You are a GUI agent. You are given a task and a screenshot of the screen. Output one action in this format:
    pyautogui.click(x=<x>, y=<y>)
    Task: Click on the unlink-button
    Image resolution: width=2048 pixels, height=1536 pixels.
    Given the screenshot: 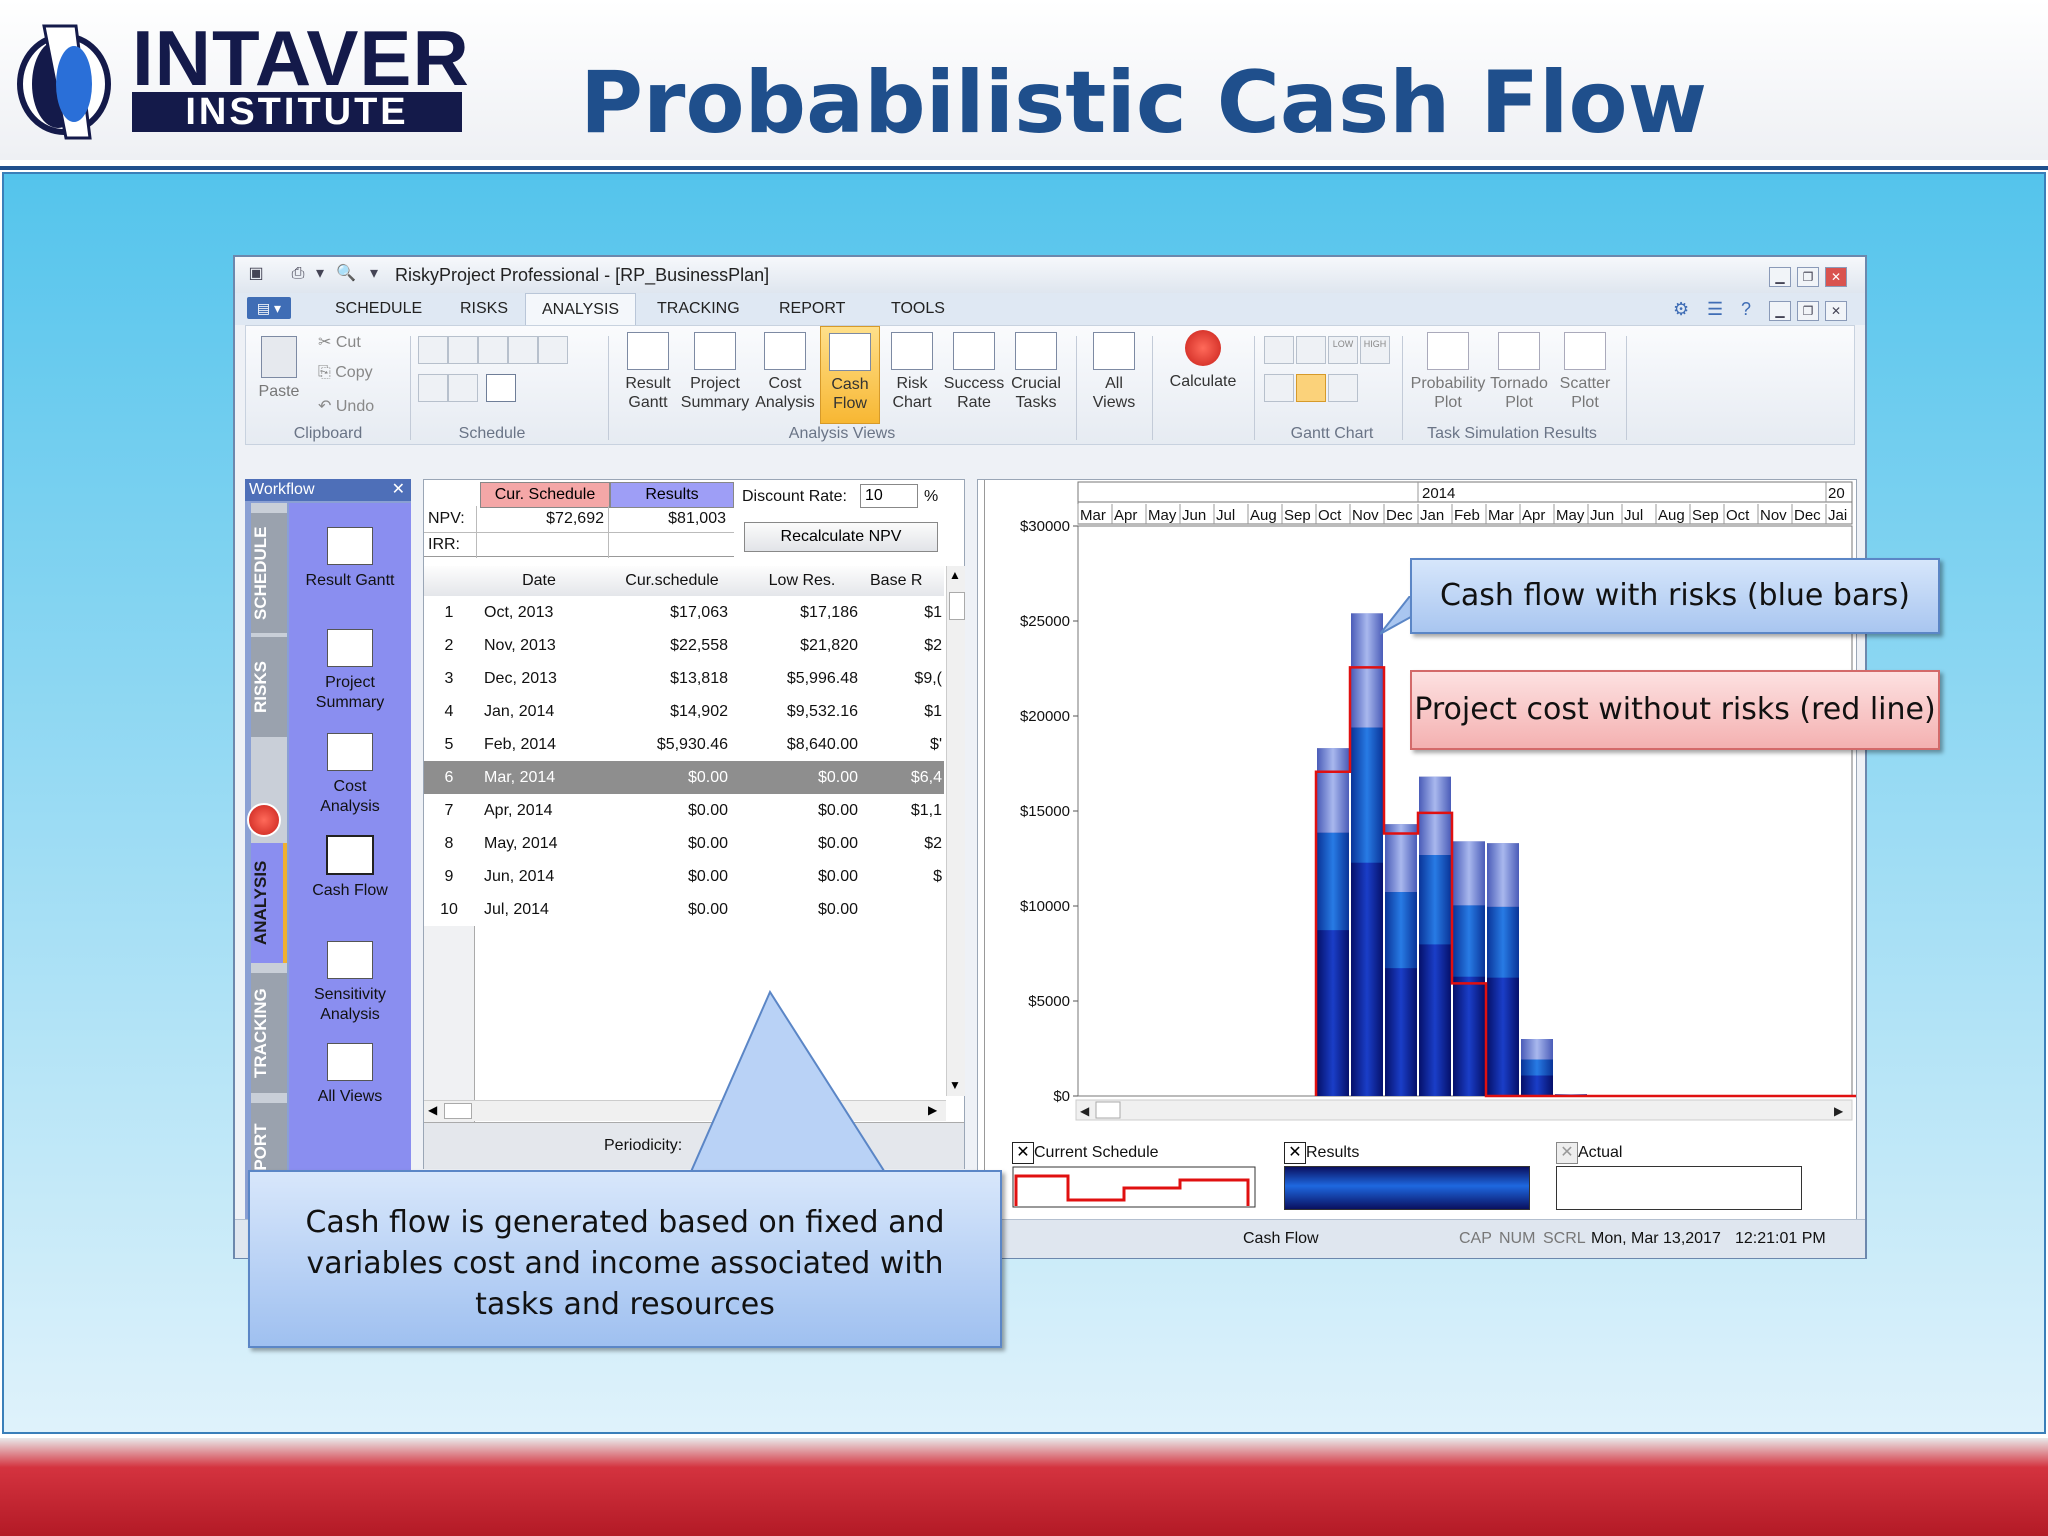 What is the action you would take?
    pyautogui.click(x=523, y=350)
    